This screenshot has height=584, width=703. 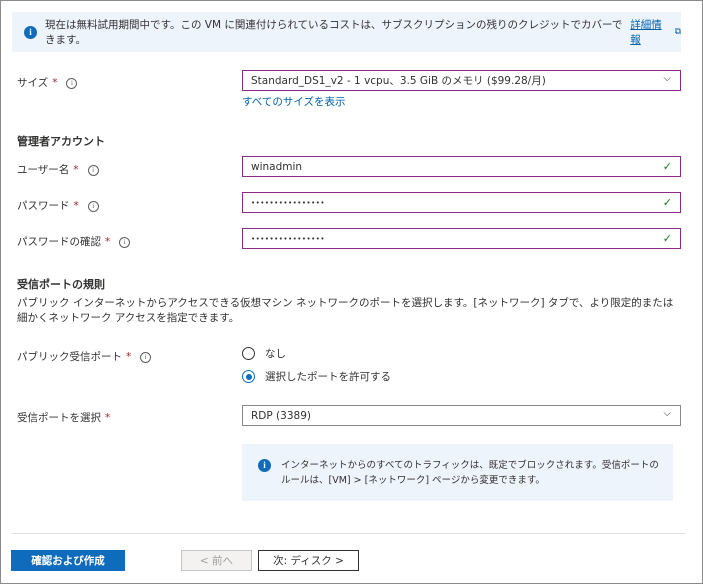 I want to click on confirm-password-label-row: パスワードの確認 * i, so click(x=74, y=241).